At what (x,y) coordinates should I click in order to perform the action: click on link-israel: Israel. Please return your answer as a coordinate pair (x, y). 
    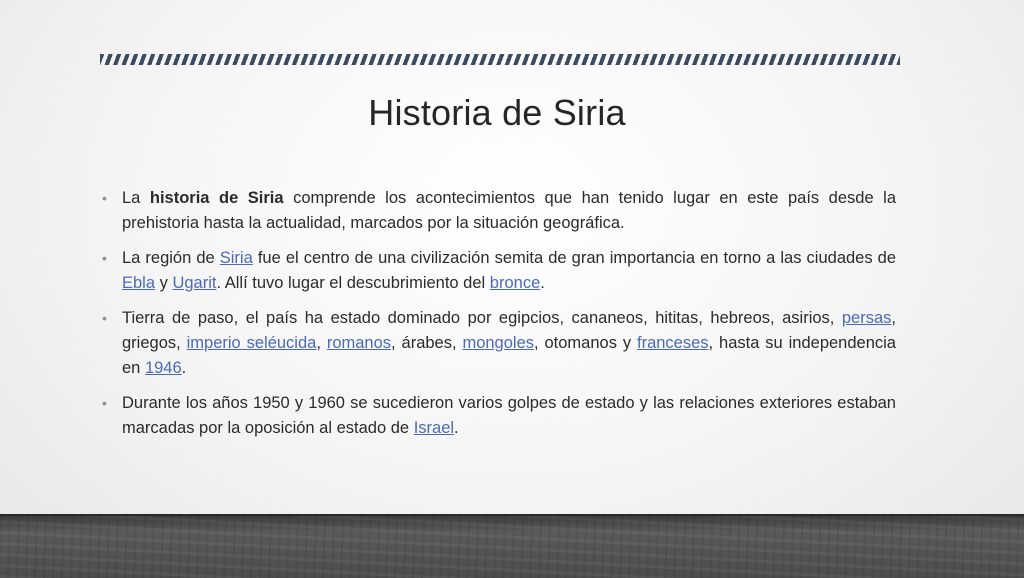
    Looking at the image, I should click on (434, 428).